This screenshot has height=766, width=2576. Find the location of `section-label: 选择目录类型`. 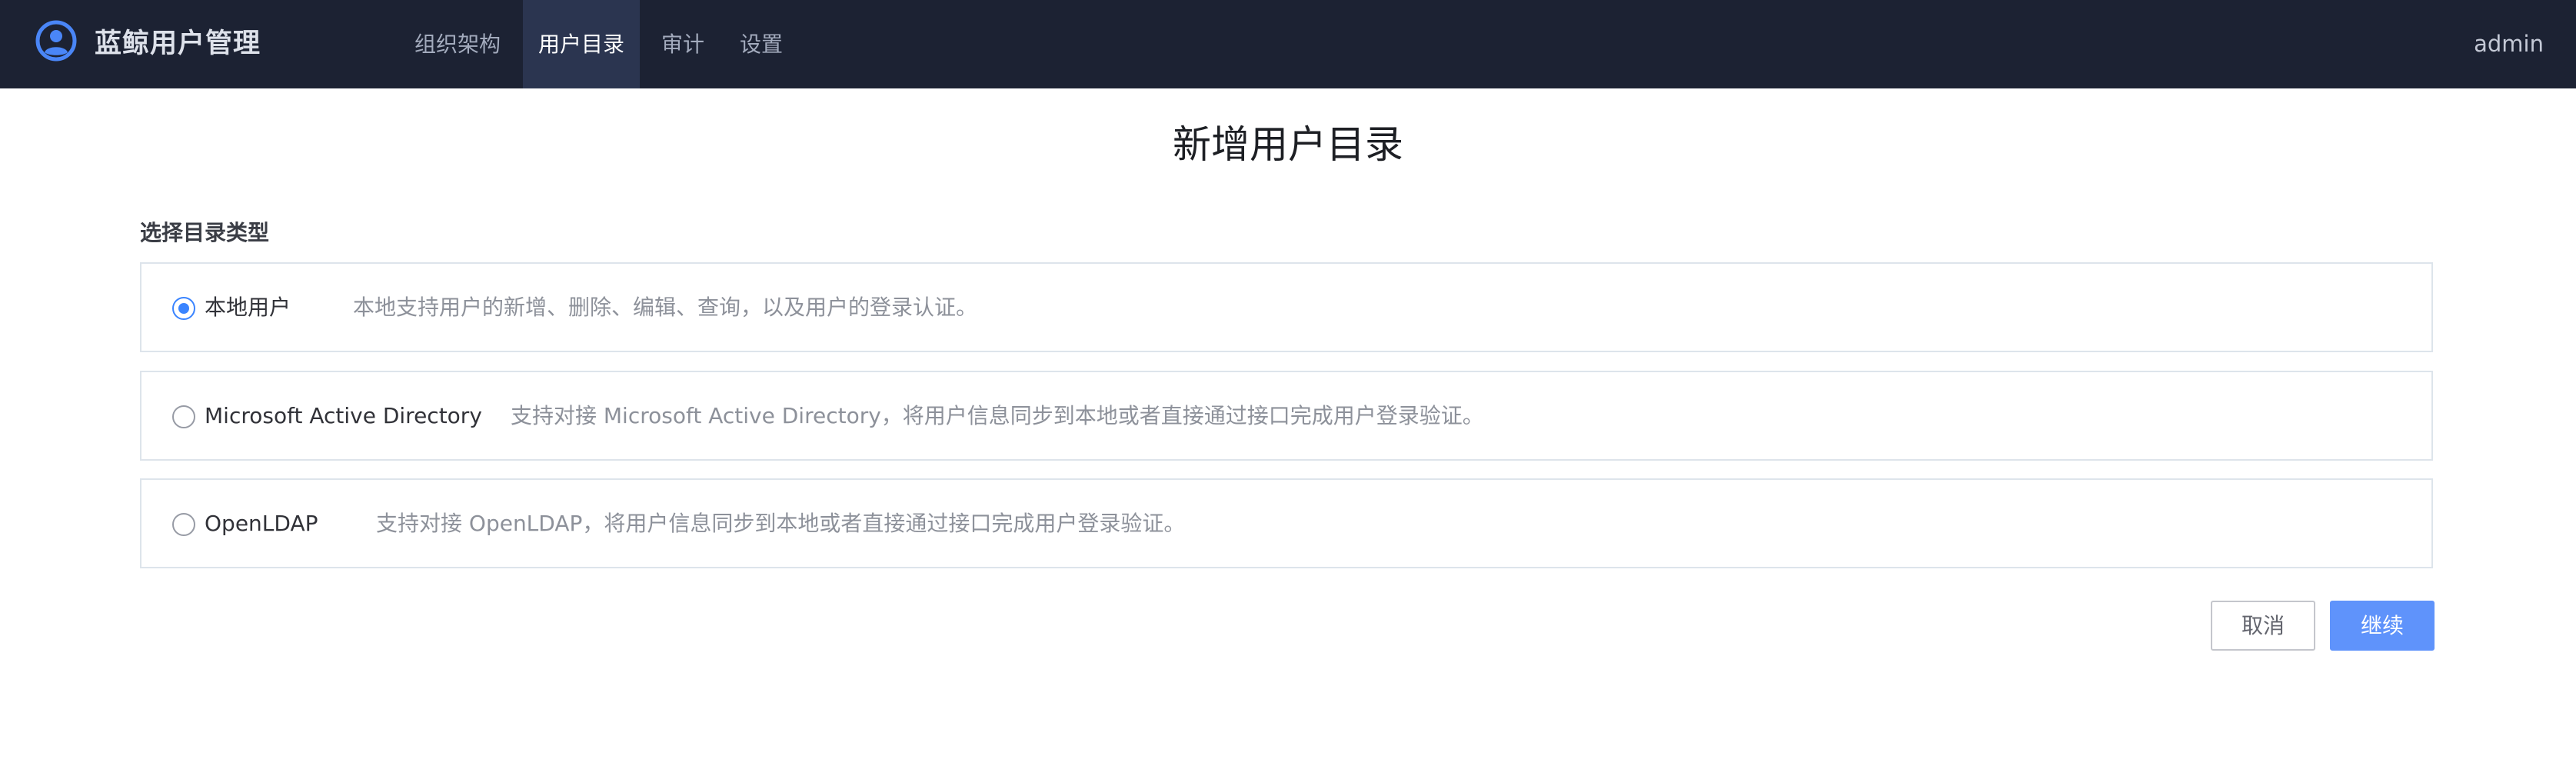

section-label: 选择目录类型 is located at coordinates (205, 232).